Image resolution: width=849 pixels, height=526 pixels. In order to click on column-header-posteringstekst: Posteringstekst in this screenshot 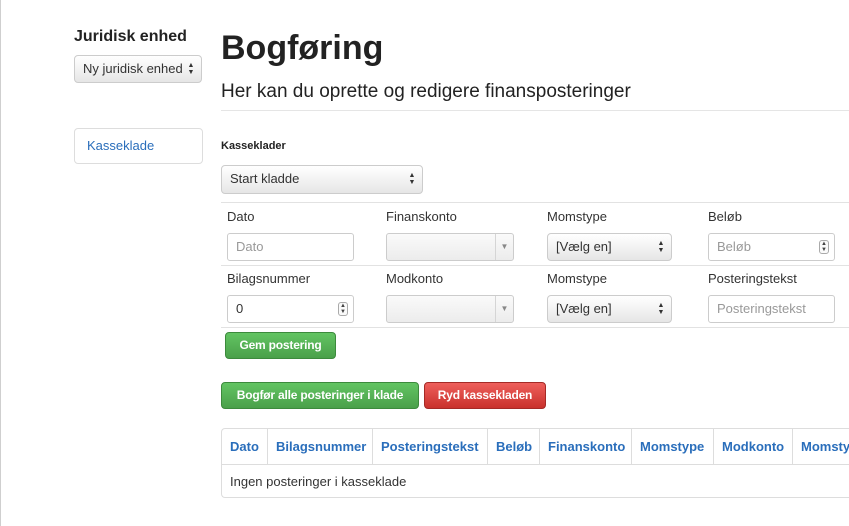, I will do `click(429, 446)`.